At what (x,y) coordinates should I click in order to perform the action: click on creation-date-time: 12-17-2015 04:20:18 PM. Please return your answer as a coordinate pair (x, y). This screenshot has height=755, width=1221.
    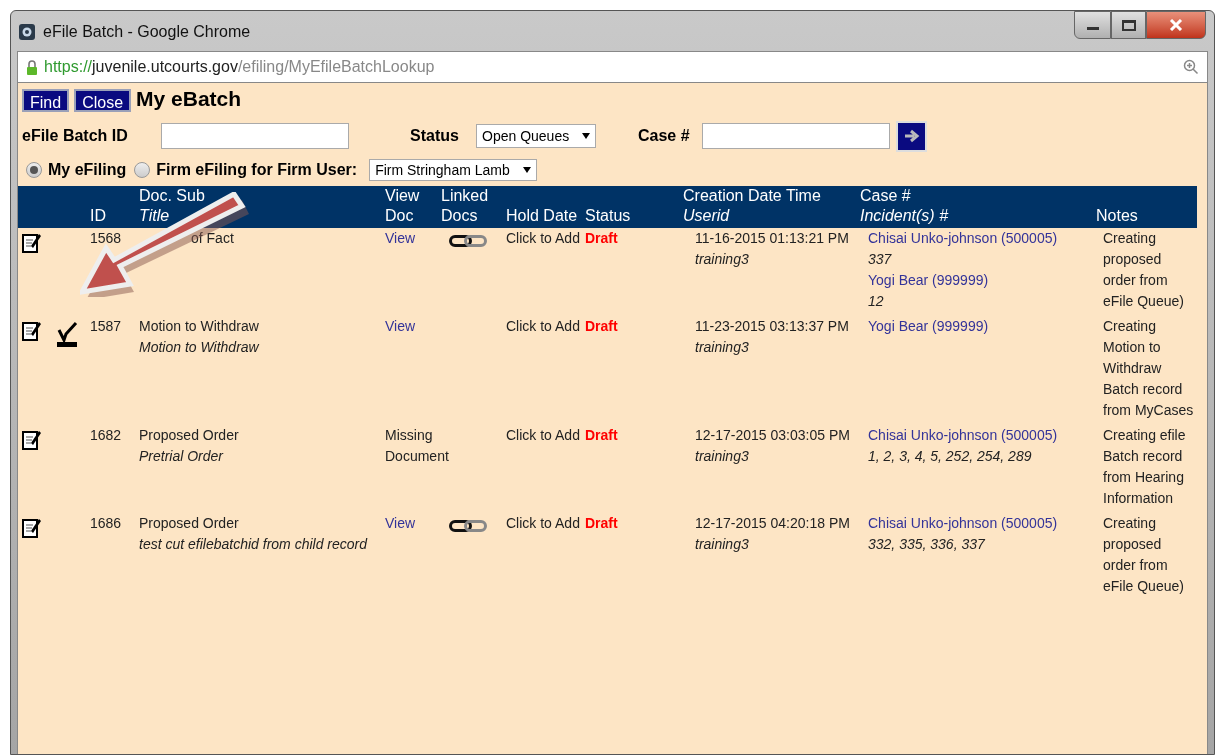
    Looking at the image, I should click on (773, 523).